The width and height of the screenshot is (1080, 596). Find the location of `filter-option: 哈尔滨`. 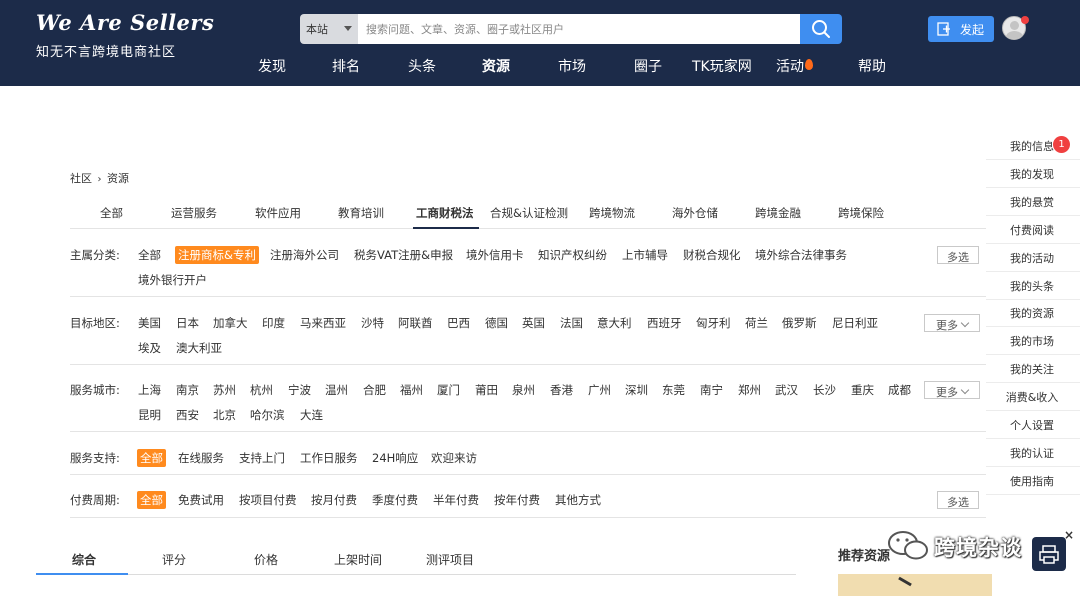

filter-option: 哈尔滨 is located at coordinates (267, 415).